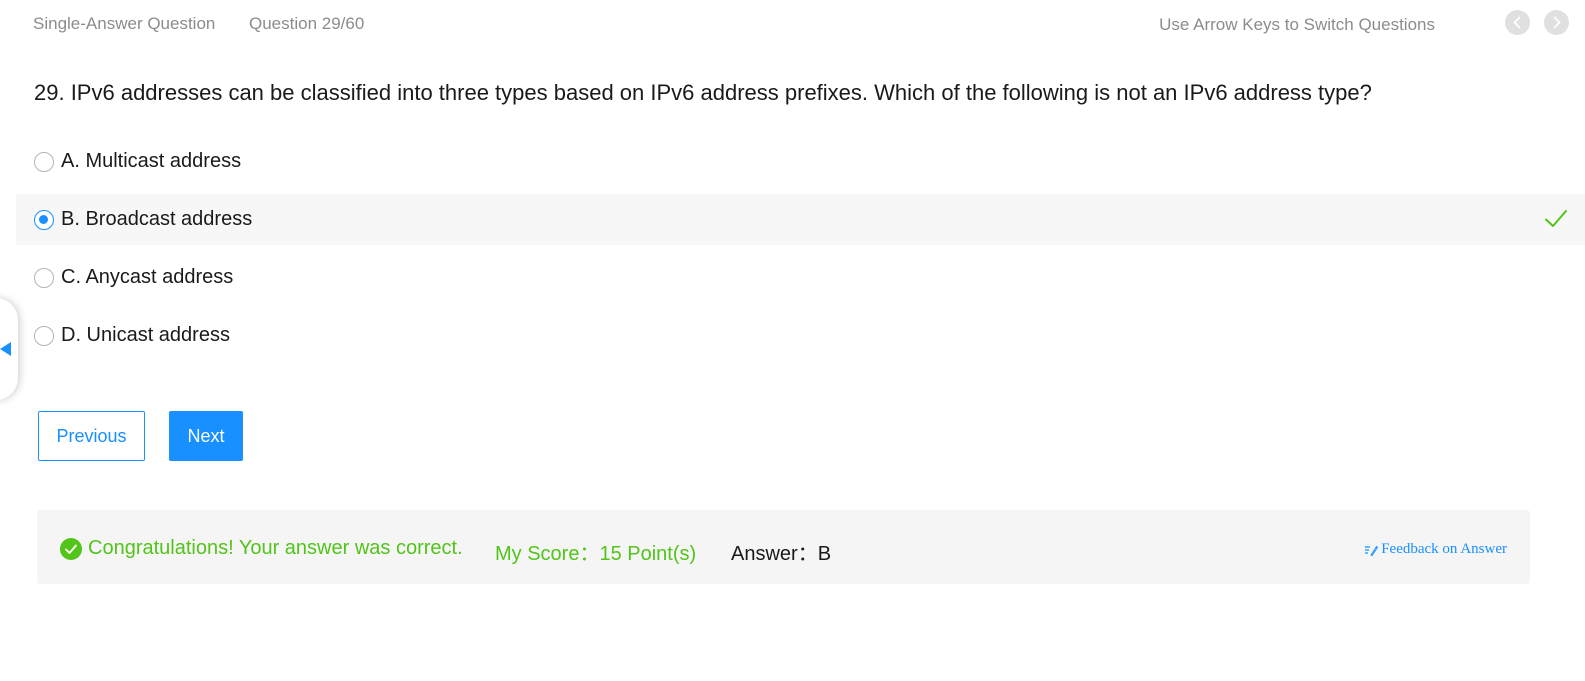 Image resolution: width=1585 pixels, height=681 pixels. What do you see at coordinates (1444, 549) in the screenshot?
I see `feedback-link-label: Feedback on Answer` at bounding box center [1444, 549].